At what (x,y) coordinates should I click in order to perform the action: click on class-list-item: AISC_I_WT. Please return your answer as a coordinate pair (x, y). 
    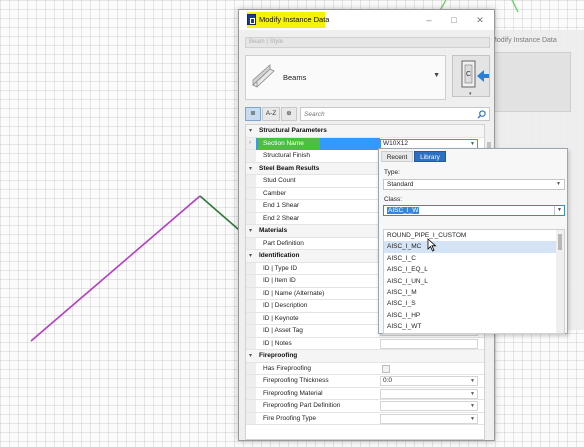
    Looking at the image, I should click on (470, 327).